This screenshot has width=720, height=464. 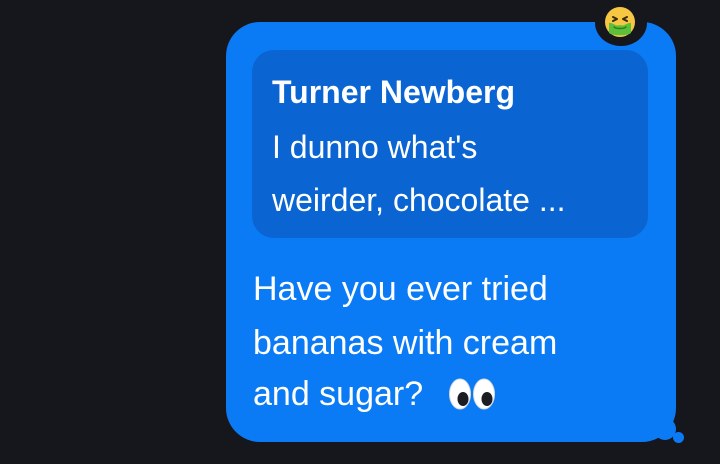 What do you see at coordinates (472, 394) in the screenshot?
I see `eyes-icon` at bounding box center [472, 394].